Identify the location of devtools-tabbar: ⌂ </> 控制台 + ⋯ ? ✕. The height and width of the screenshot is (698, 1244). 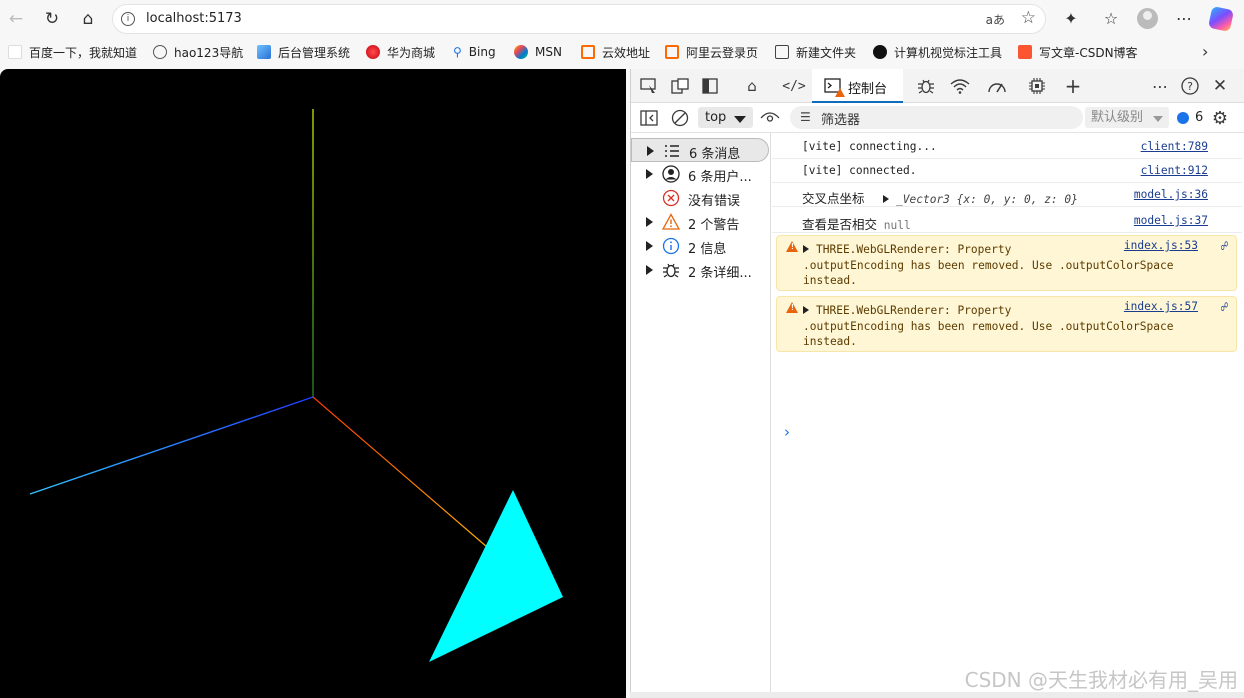
(937, 86).